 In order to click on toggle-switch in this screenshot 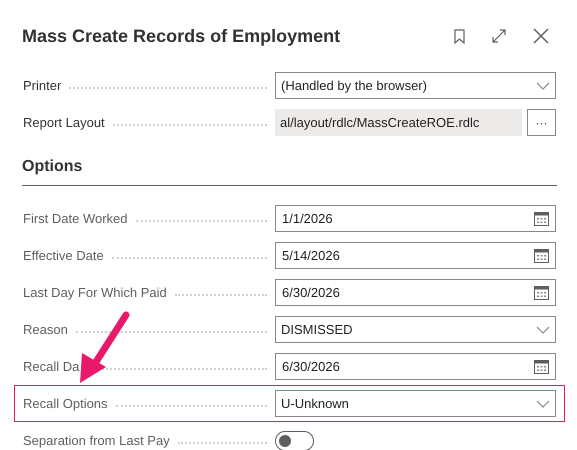, I will do `click(294, 440)`.